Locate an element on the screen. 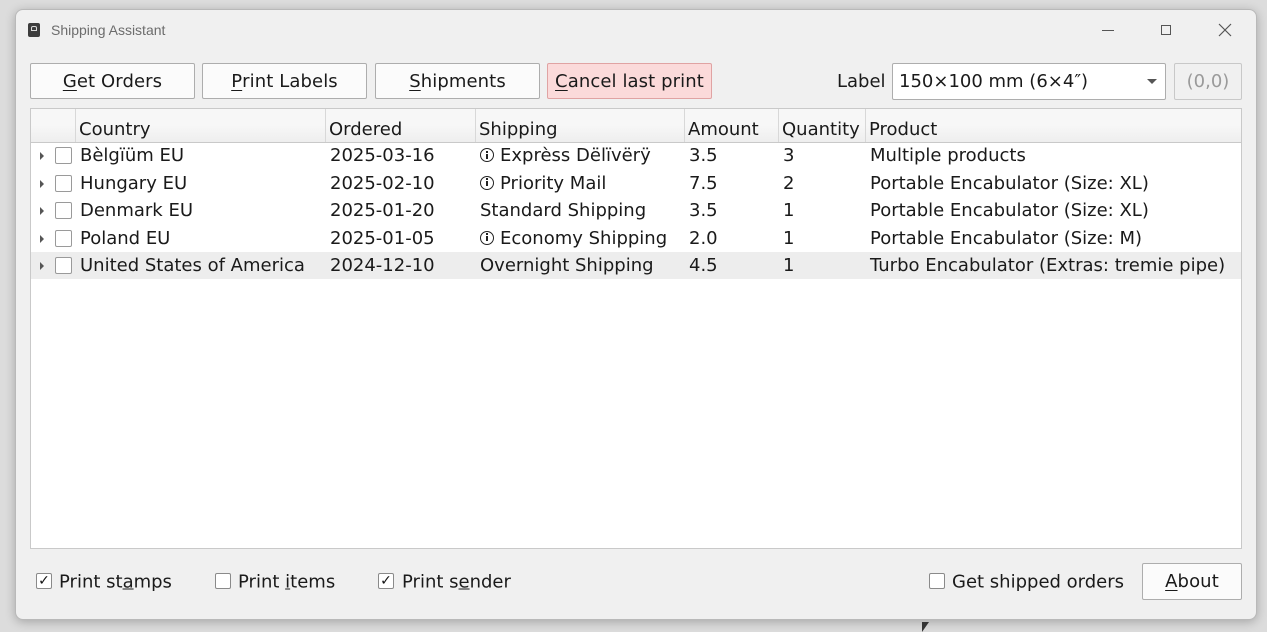 The width and height of the screenshot is (1267, 632). cell-amount: 4.5 is located at coordinates (703, 265).